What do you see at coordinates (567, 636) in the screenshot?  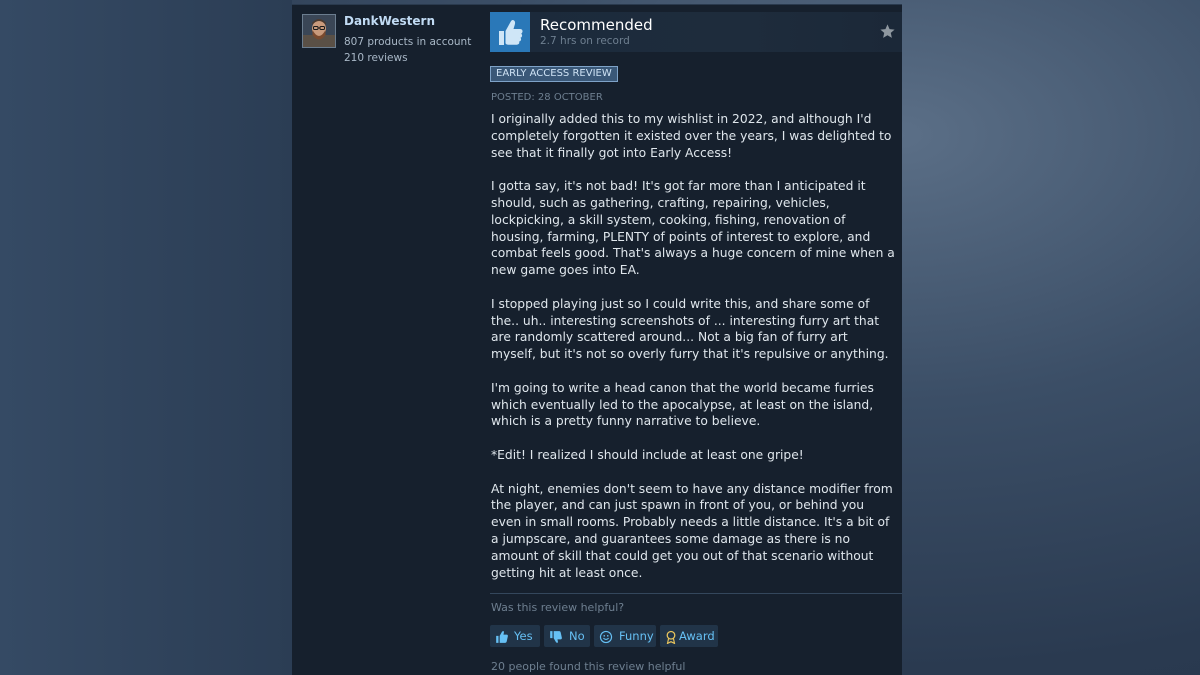 I see `no-button: No` at bounding box center [567, 636].